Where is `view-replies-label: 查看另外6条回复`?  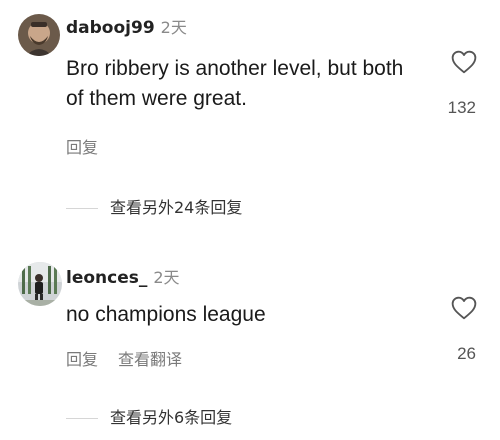 view-replies-label: 查看另外6条回复 is located at coordinates (171, 417).